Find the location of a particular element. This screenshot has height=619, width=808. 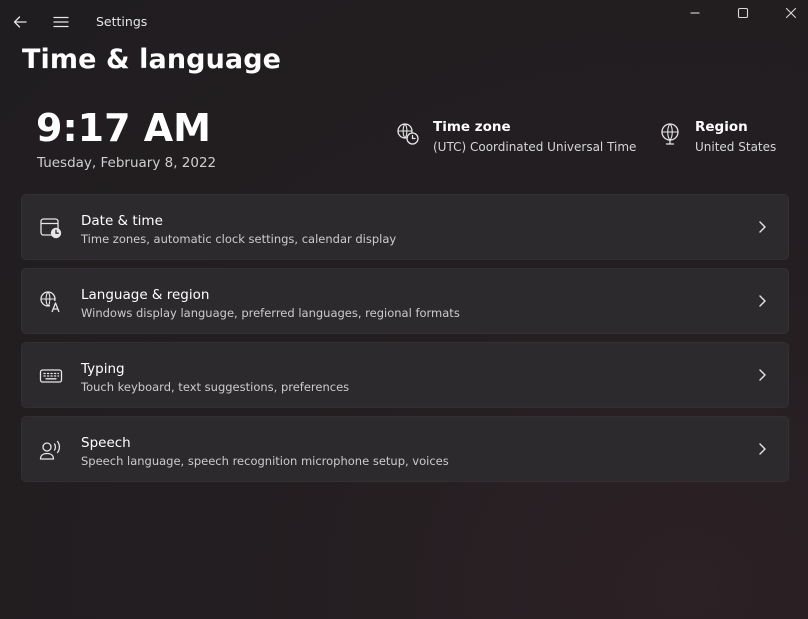

time-zone-value: (UTC) Coordinated Universal Time is located at coordinates (535, 147).